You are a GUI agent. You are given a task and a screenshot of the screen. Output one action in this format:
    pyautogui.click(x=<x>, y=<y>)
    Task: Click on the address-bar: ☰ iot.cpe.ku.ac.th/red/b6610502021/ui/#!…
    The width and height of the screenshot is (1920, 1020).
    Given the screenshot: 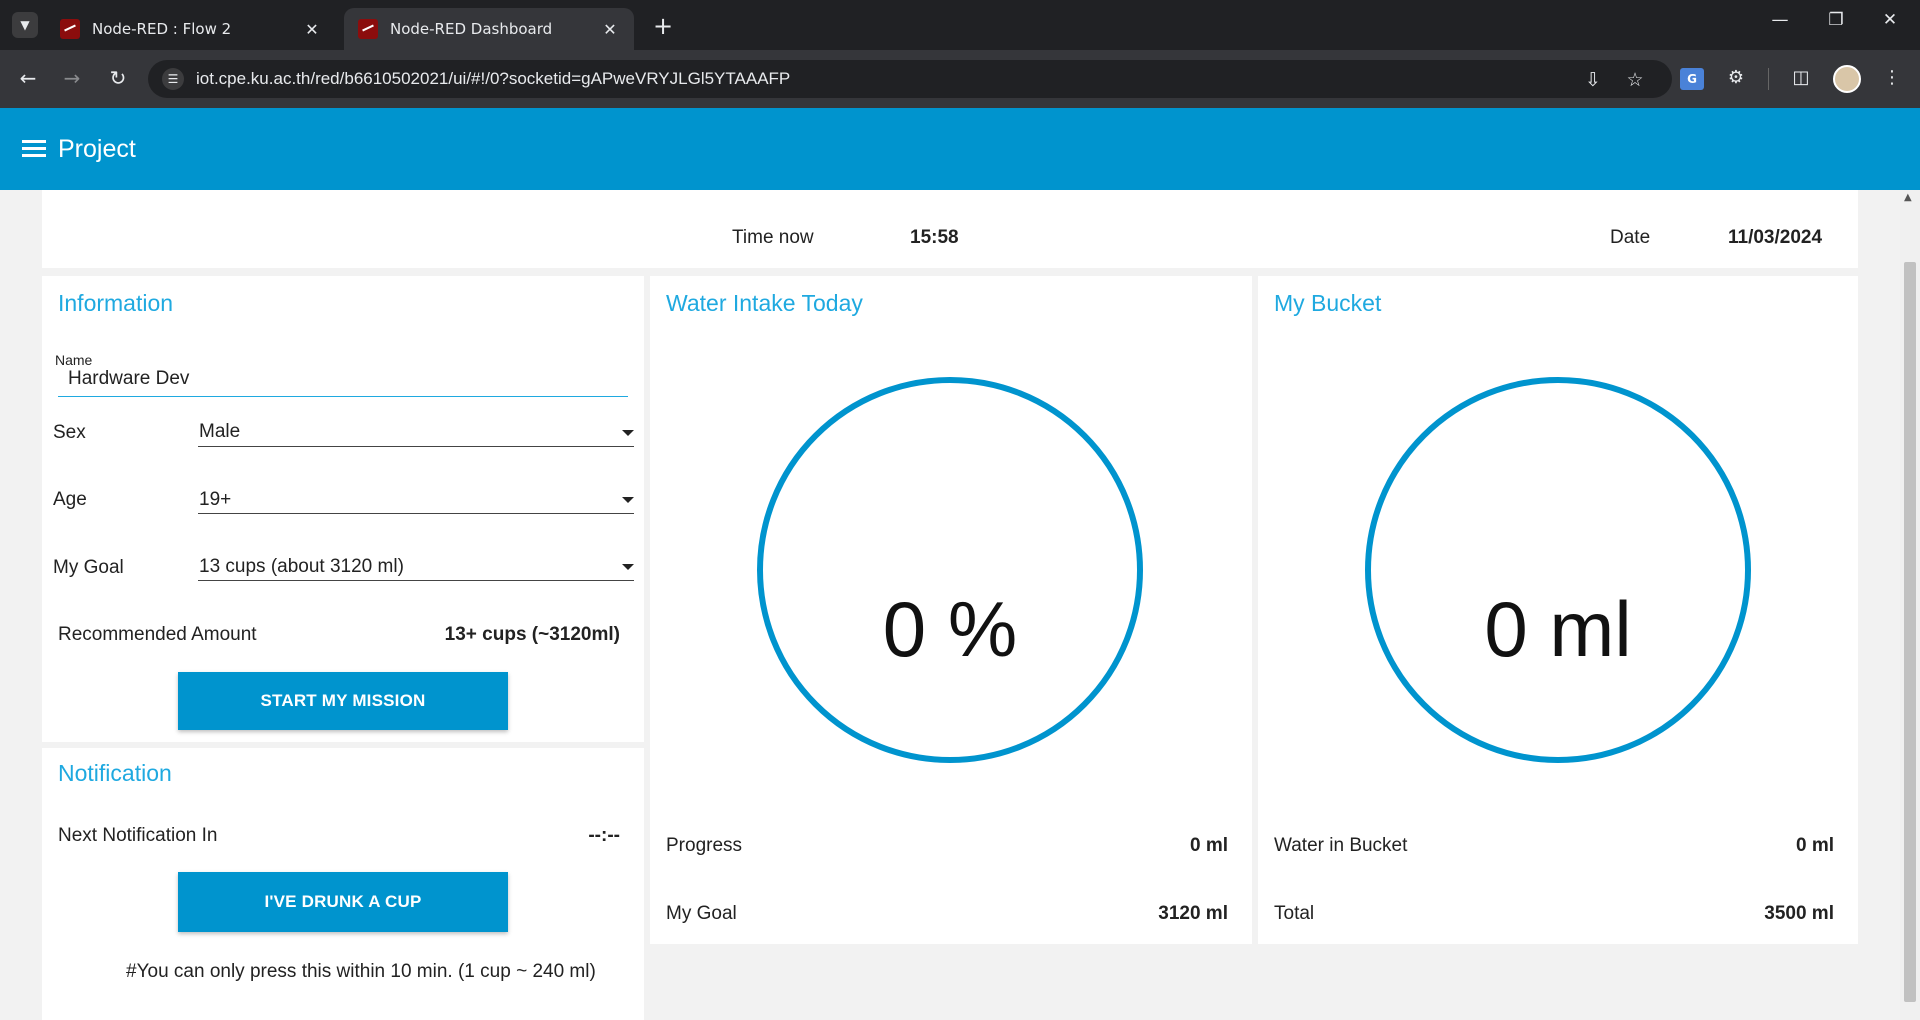 What is the action you would take?
    pyautogui.click(x=910, y=79)
    